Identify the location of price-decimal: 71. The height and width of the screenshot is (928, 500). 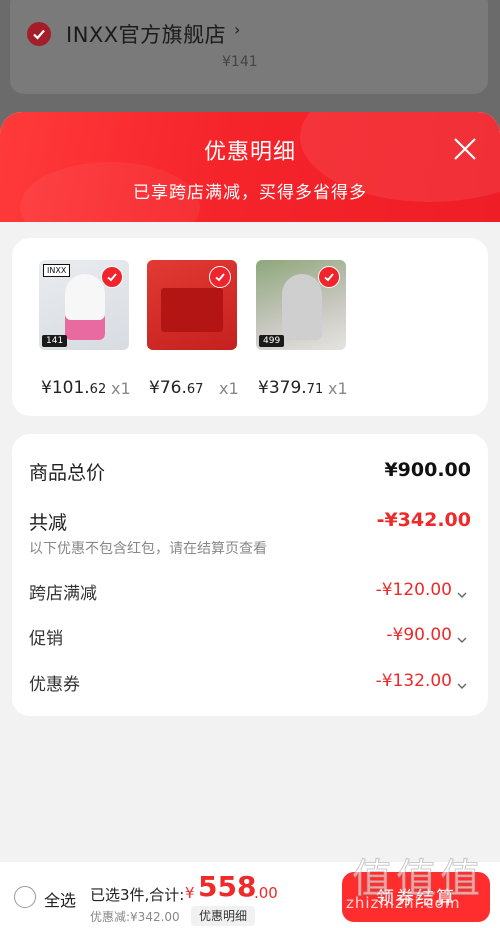
(315, 389).